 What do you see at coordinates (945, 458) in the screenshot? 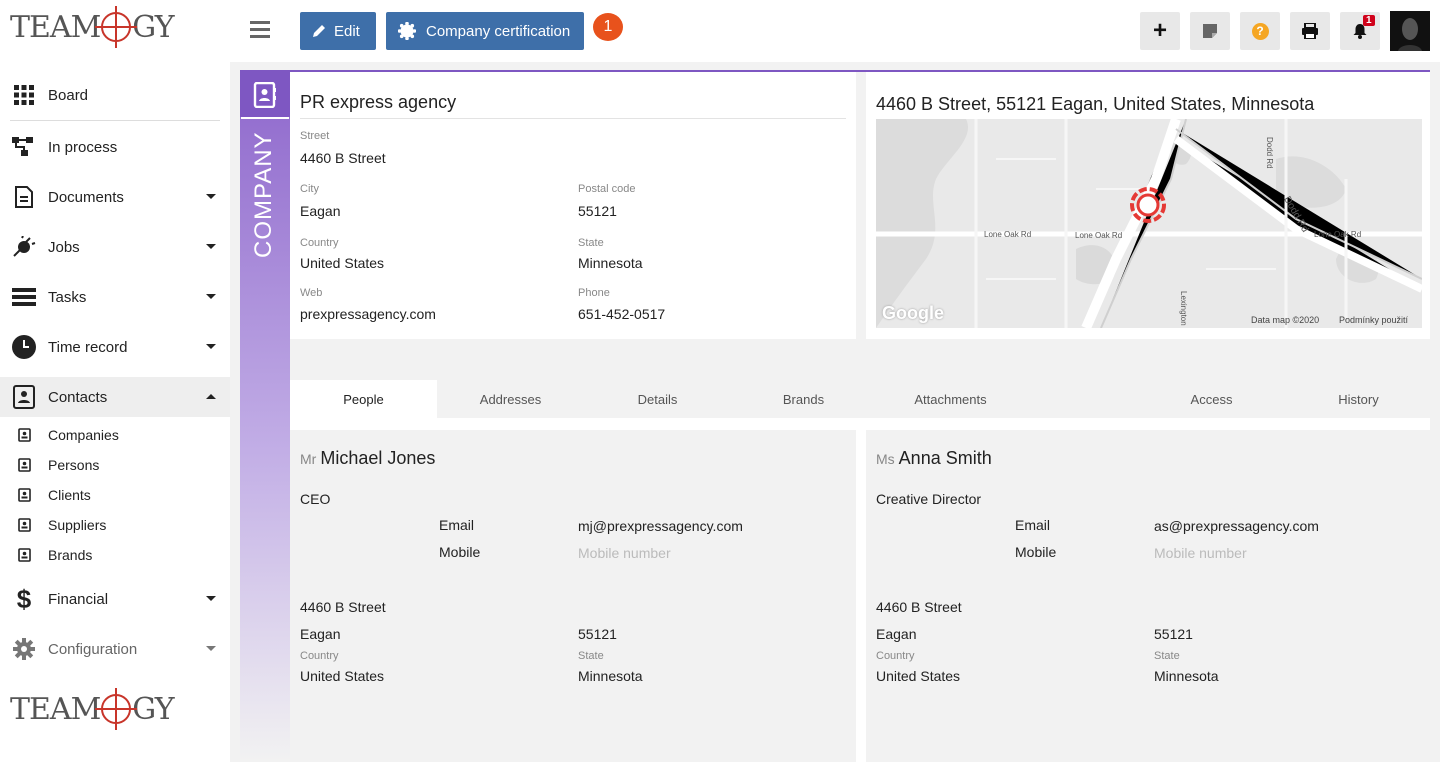
I see `person-name: Anna Smith` at bounding box center [945, 458].